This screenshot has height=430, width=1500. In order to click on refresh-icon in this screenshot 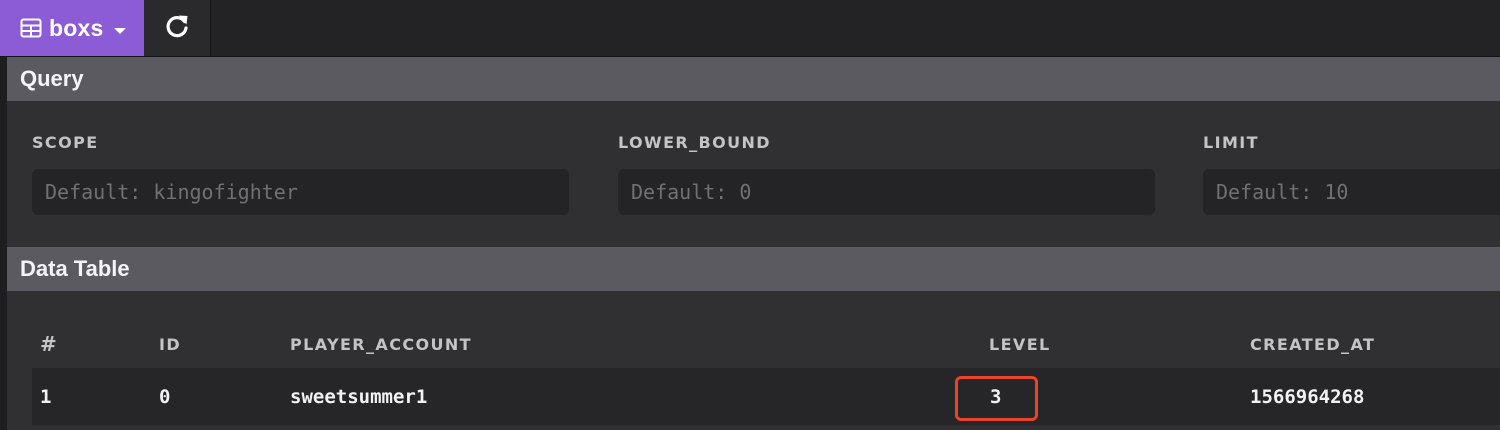, I will do `click(177, 28)`.